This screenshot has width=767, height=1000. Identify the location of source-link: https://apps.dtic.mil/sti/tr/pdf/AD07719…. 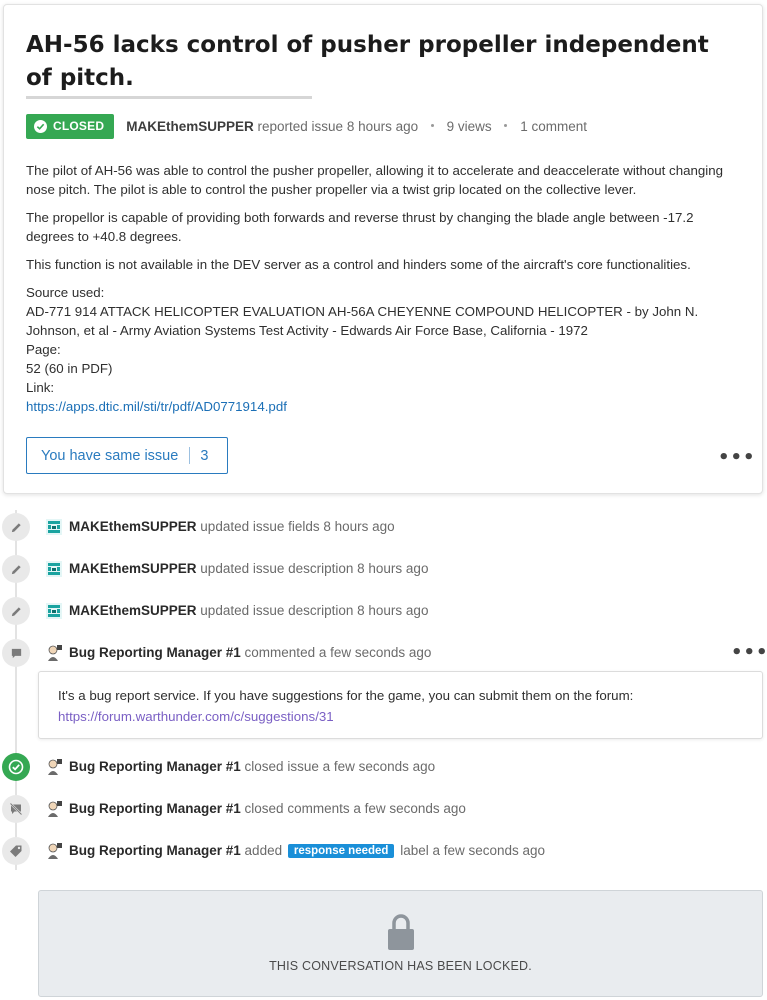
(156, 406).